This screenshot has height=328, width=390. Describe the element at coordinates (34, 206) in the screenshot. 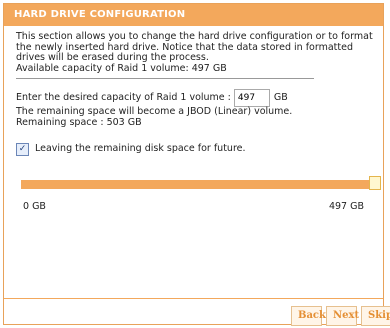

I see `slider-min-label: 0 GB` at that location.